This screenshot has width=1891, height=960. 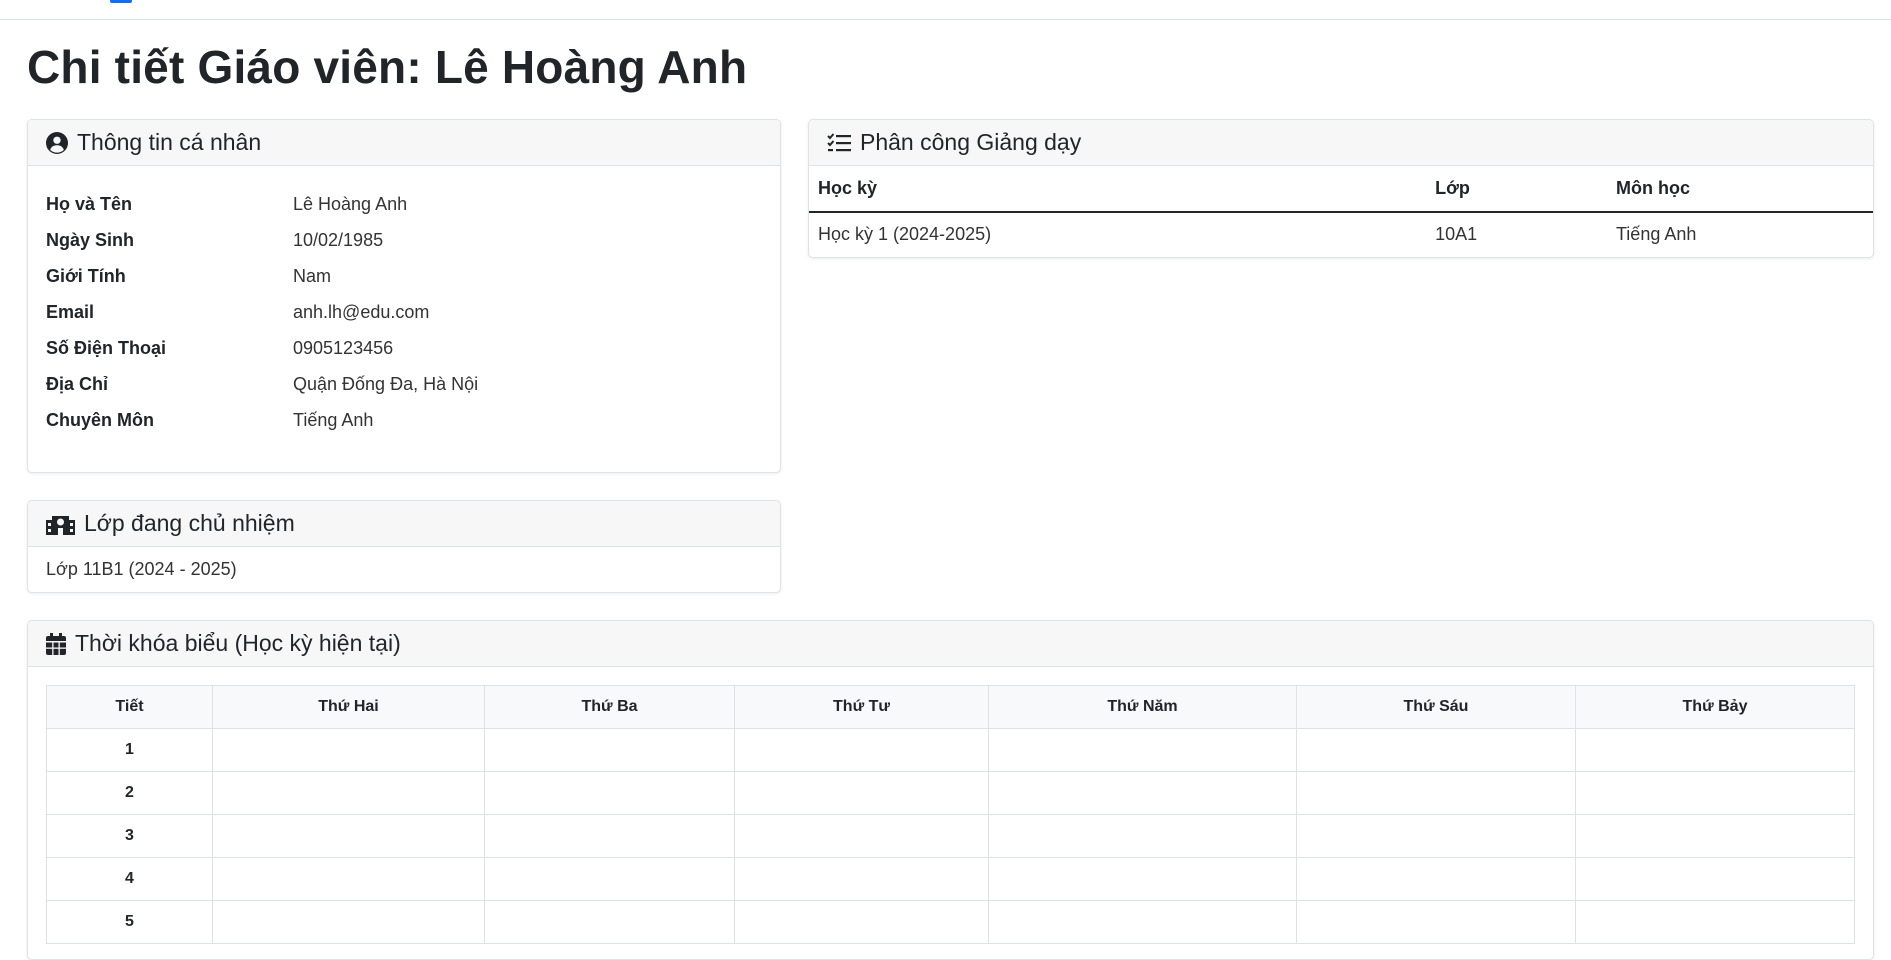 What do you see at coordinates (971, 142) in the screenshot?
I see `teaching-assignment-title: Phân công Giảng dạy` at bounding box center [971, 142].